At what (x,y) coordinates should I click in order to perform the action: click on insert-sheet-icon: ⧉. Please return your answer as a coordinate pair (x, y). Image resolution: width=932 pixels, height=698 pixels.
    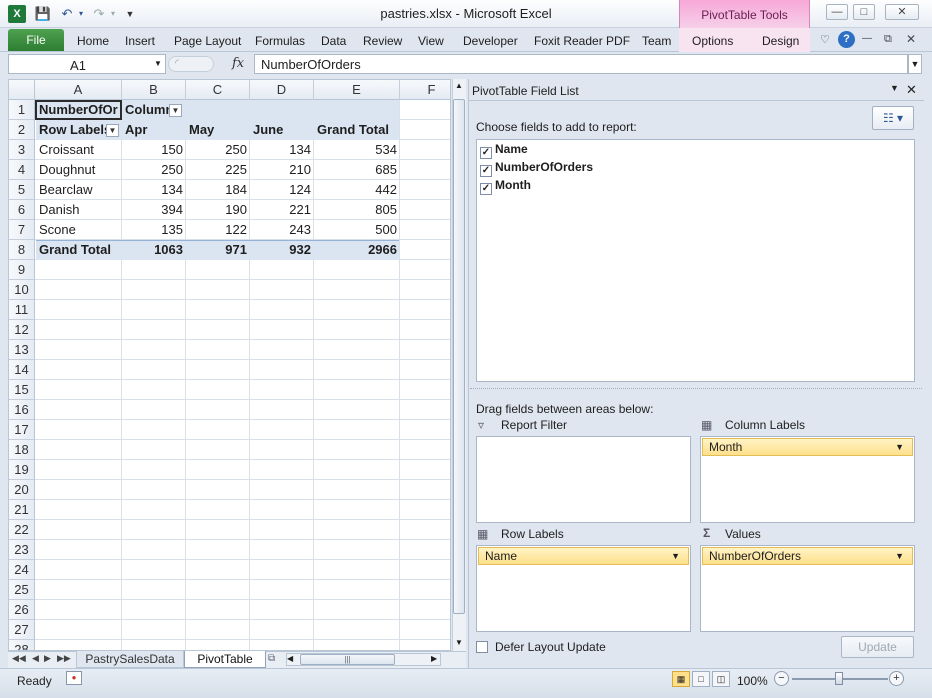
    Looking at the image, I should click on (271, 658).